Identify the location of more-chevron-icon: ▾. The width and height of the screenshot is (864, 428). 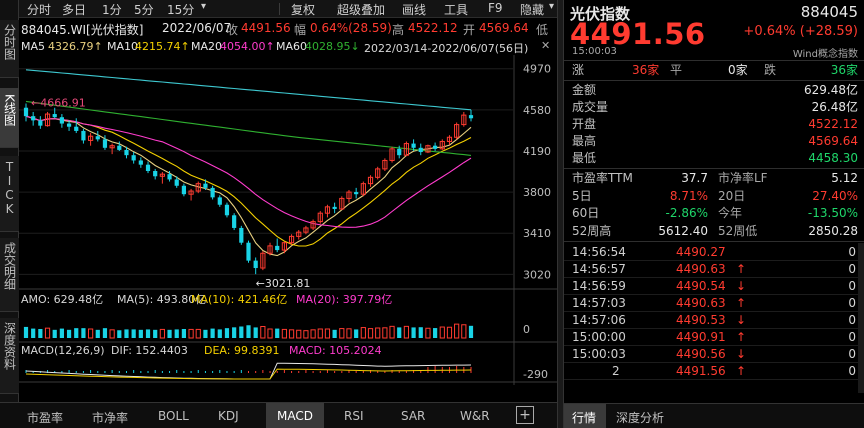
(551, 6).